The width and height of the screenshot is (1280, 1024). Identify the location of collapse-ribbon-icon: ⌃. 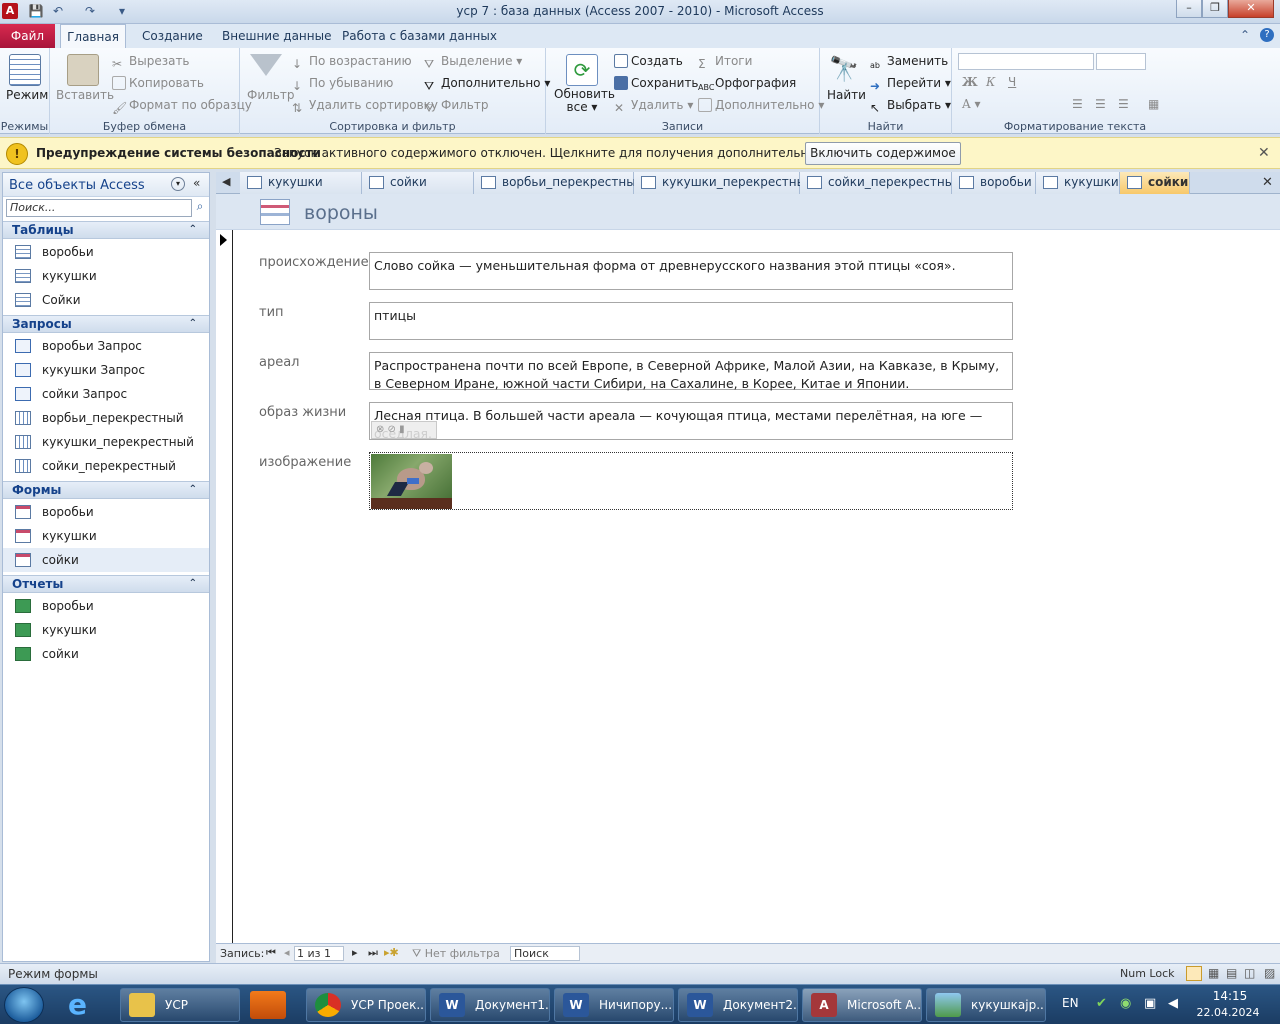
(1245, 35).